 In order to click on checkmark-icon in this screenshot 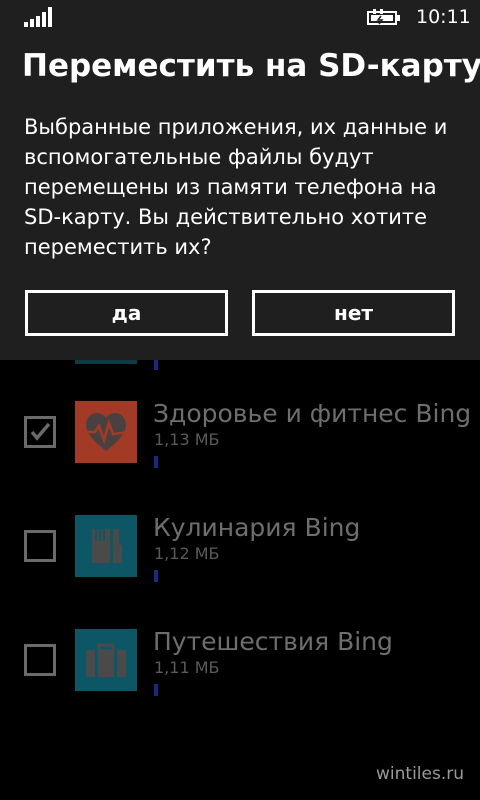, I will do `click(40, 431)`.